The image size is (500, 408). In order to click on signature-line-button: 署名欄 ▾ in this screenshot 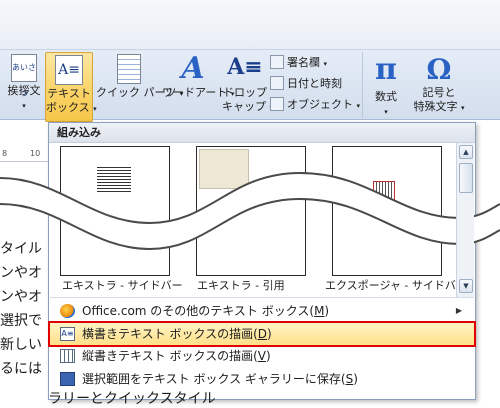, I will do `click(298, 63)`.